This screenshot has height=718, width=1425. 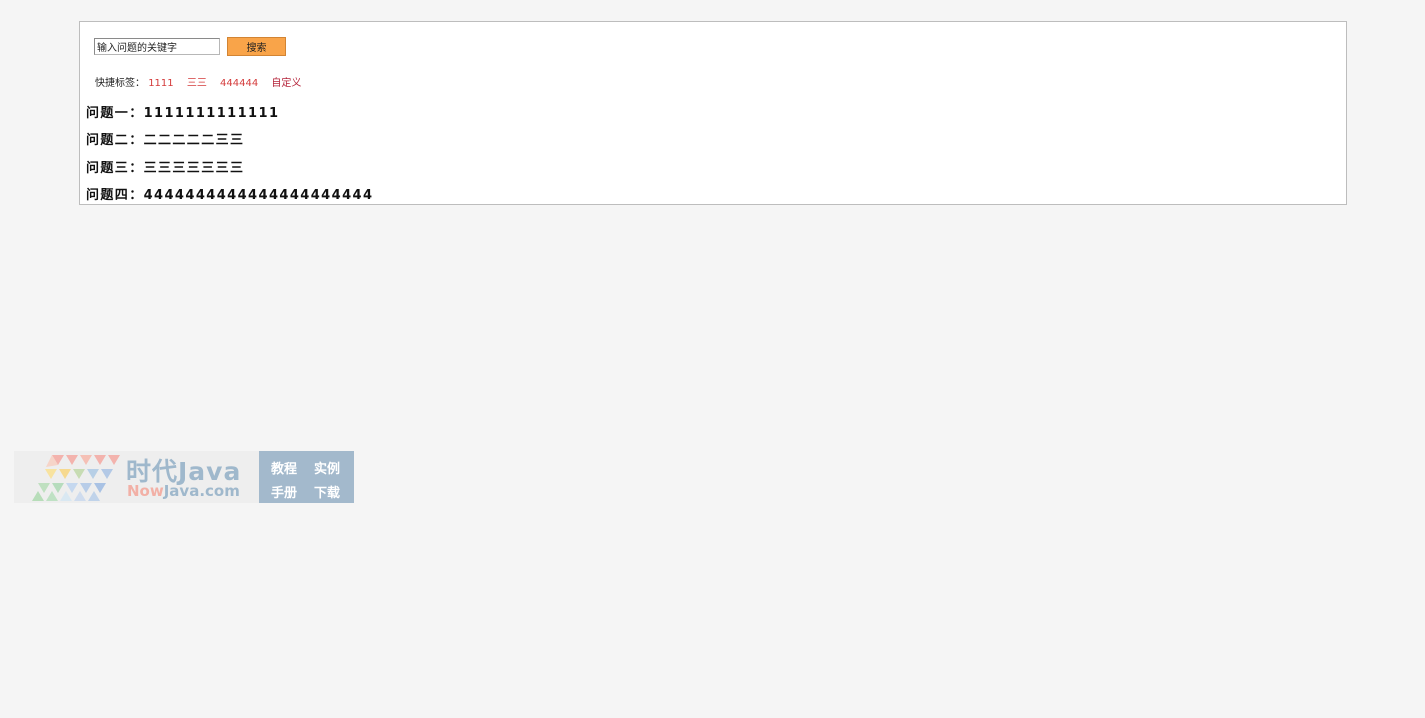 I want to click on quick-tags: 快捷标签： 1111 三三 444444 自定义, so click(x=203, y=81).